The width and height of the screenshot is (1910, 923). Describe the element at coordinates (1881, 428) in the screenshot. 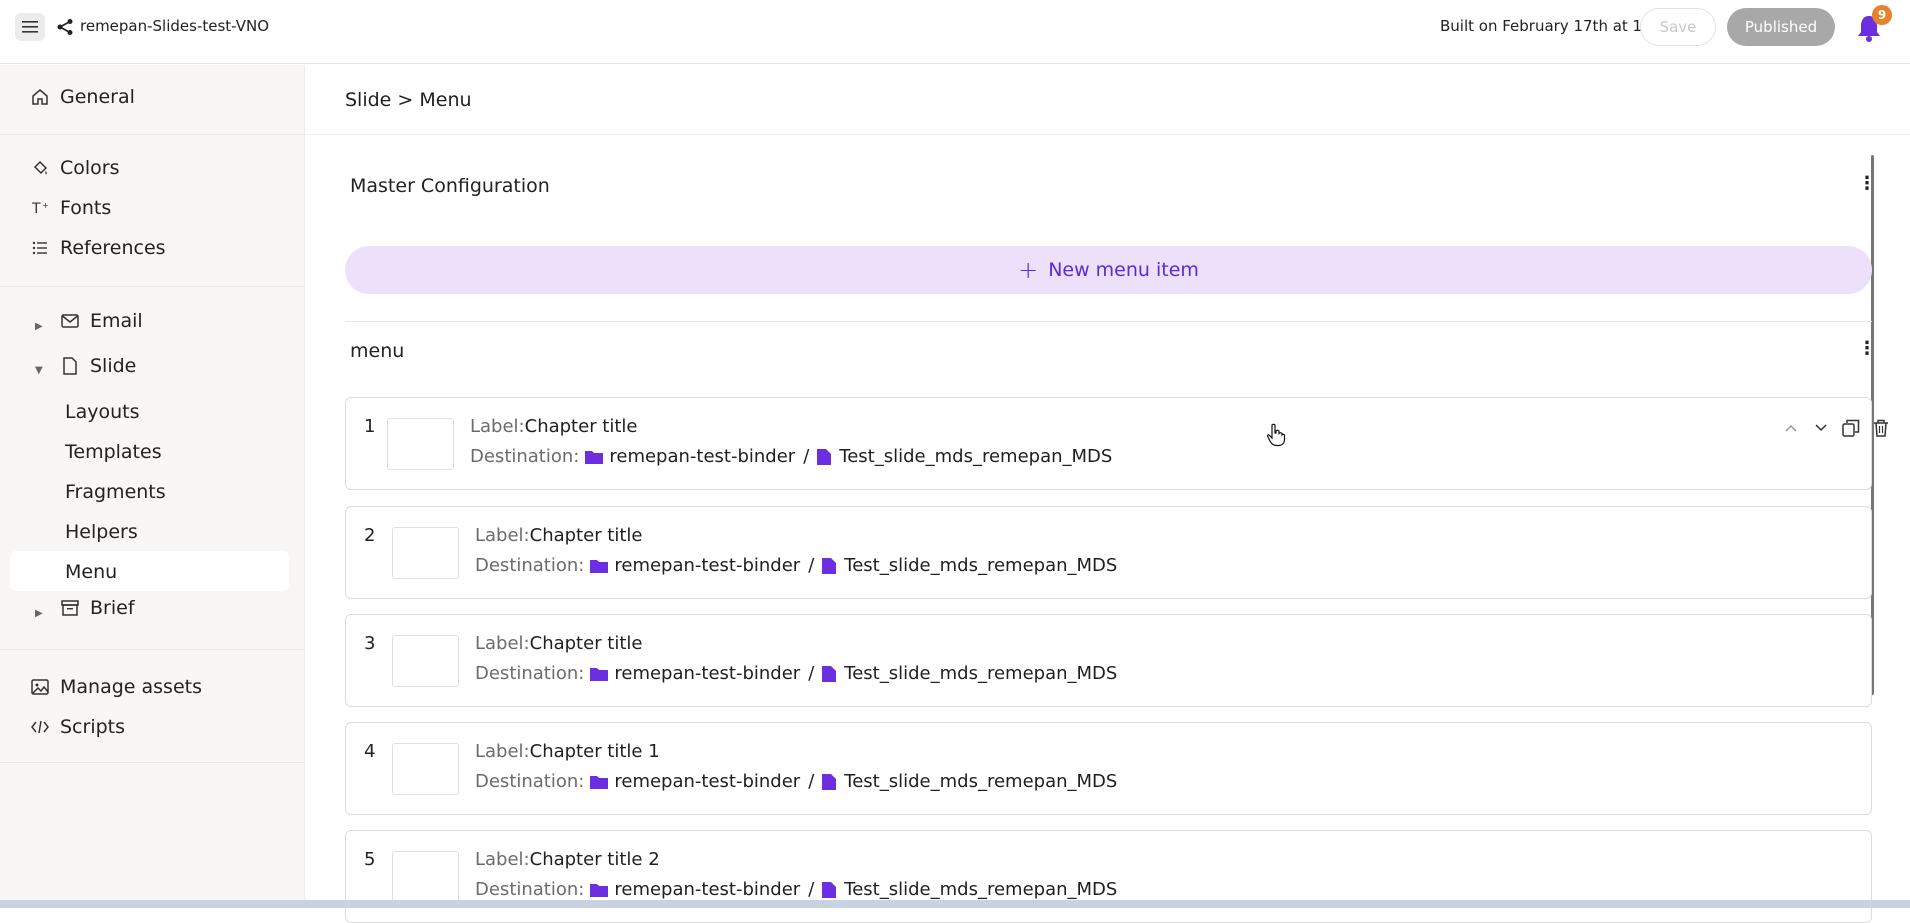

I see `trash-icon` at that location.